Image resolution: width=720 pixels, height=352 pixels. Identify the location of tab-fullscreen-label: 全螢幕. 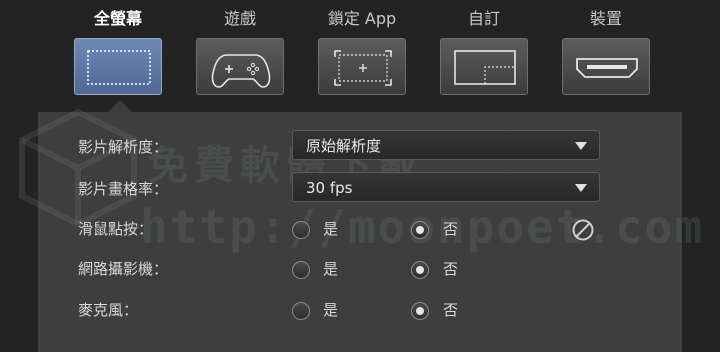
(117, 18).